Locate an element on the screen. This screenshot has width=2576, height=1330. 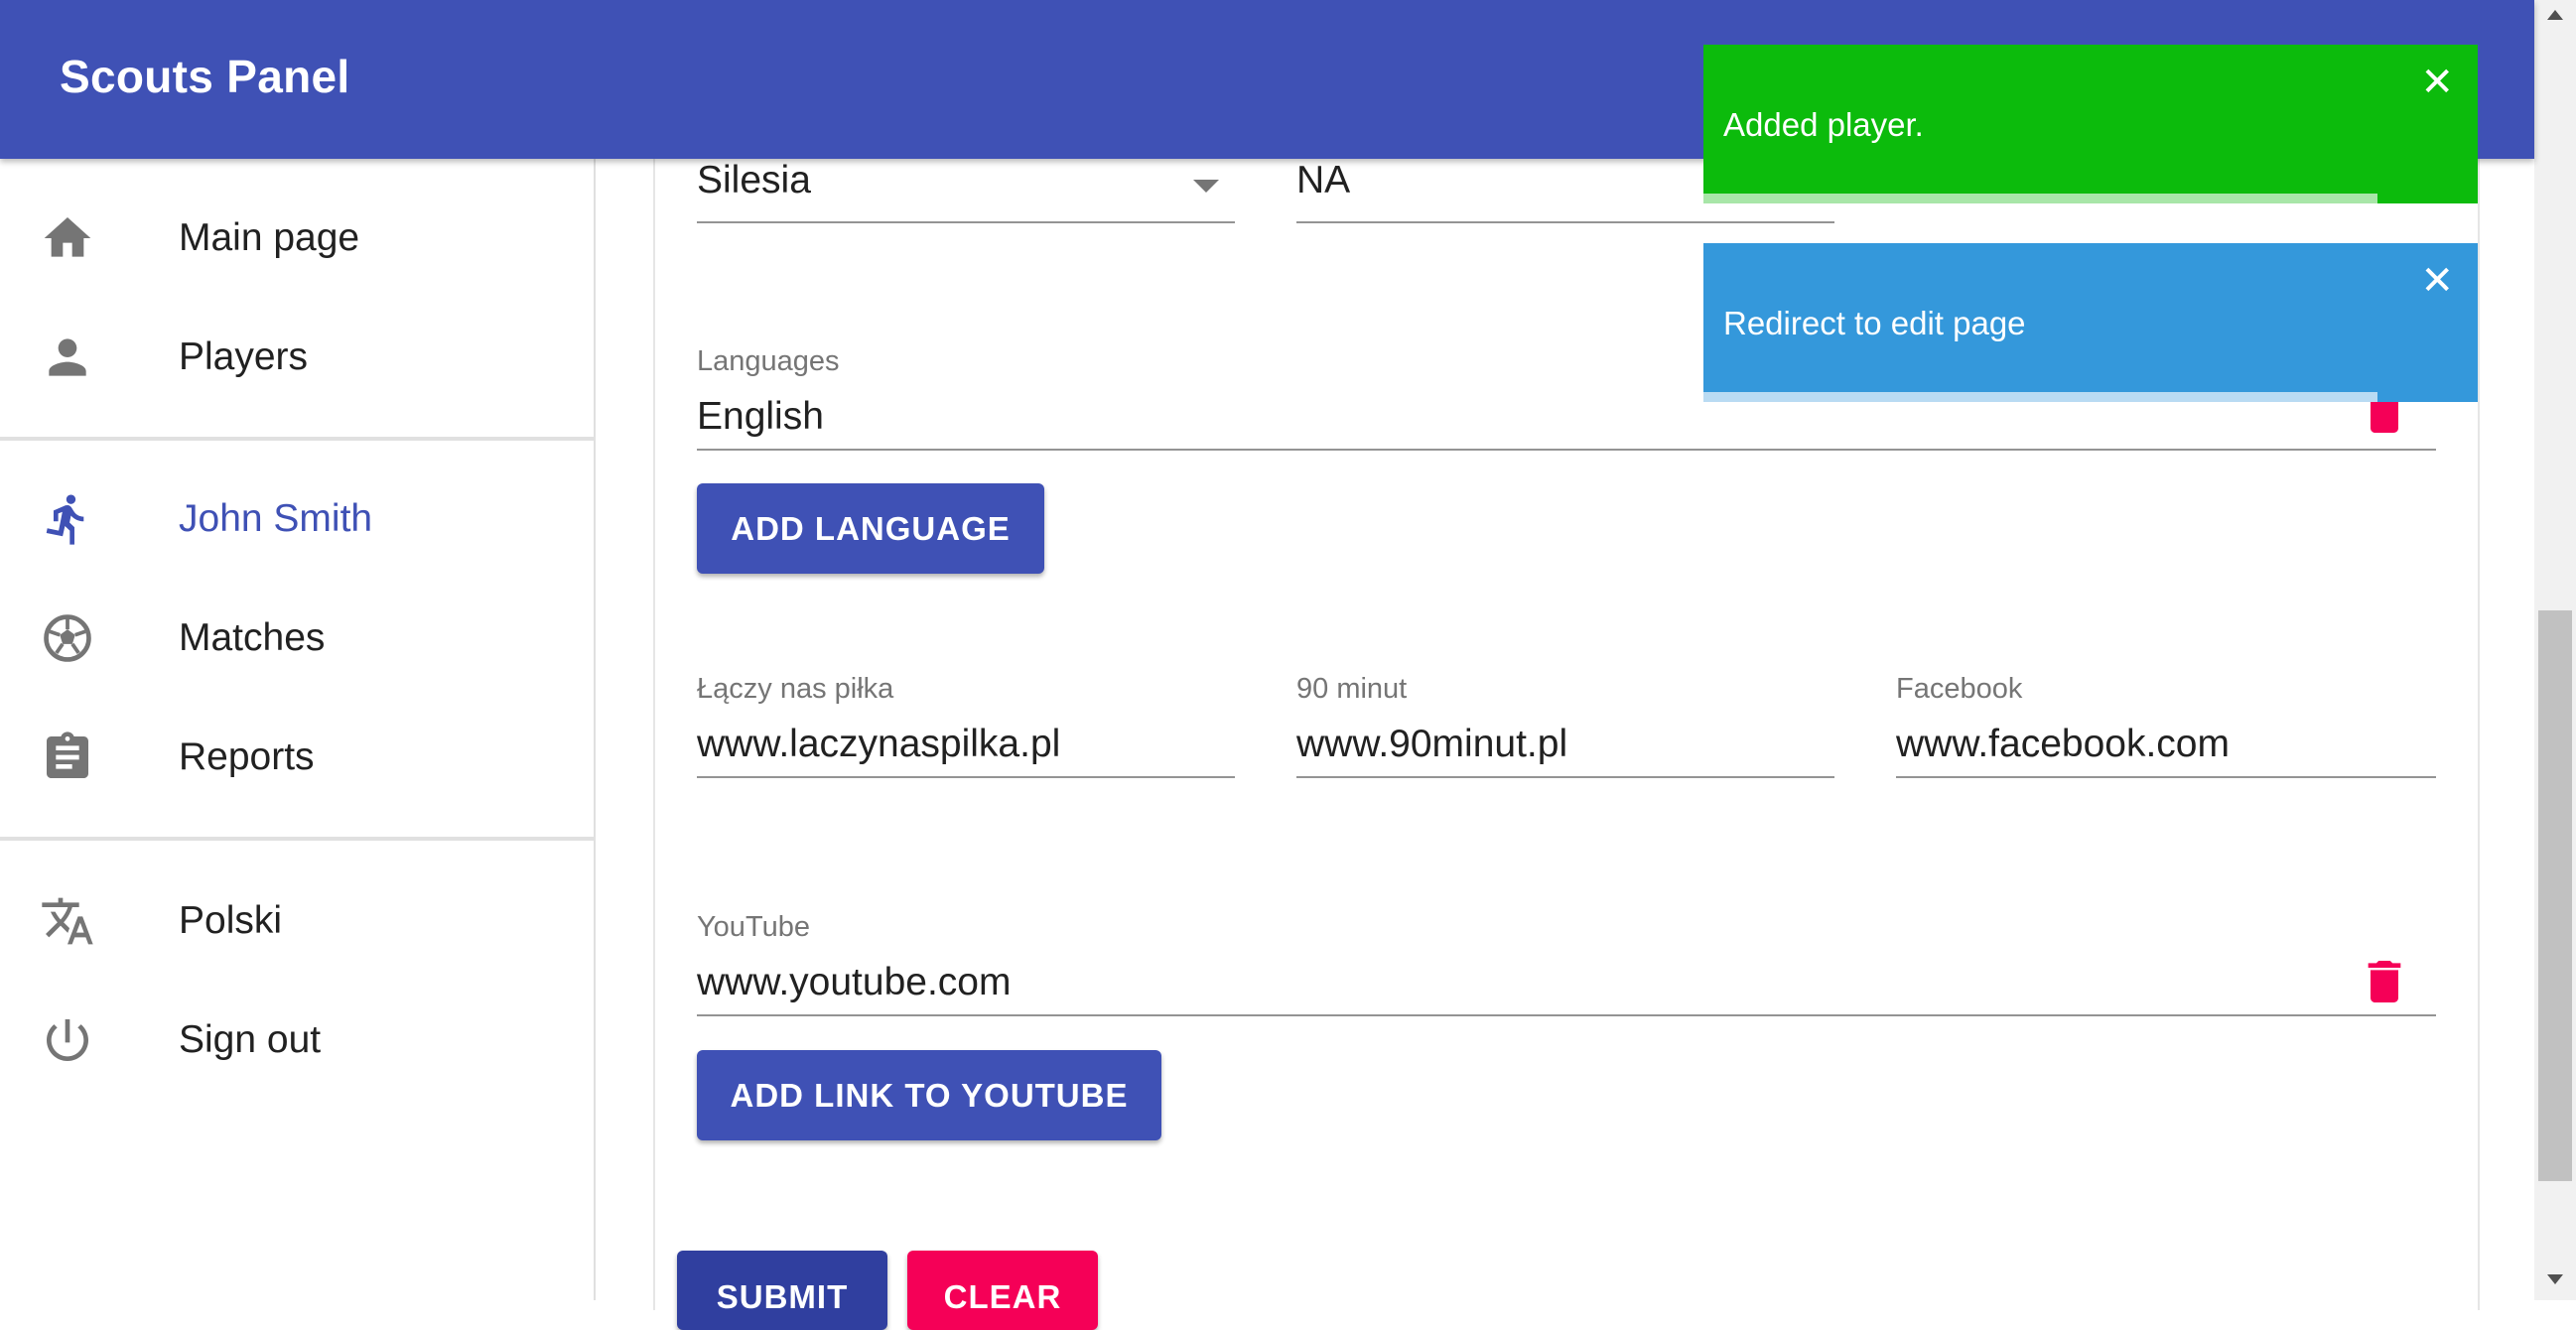
languages-label: Languages is located at coordinates (768, 361).